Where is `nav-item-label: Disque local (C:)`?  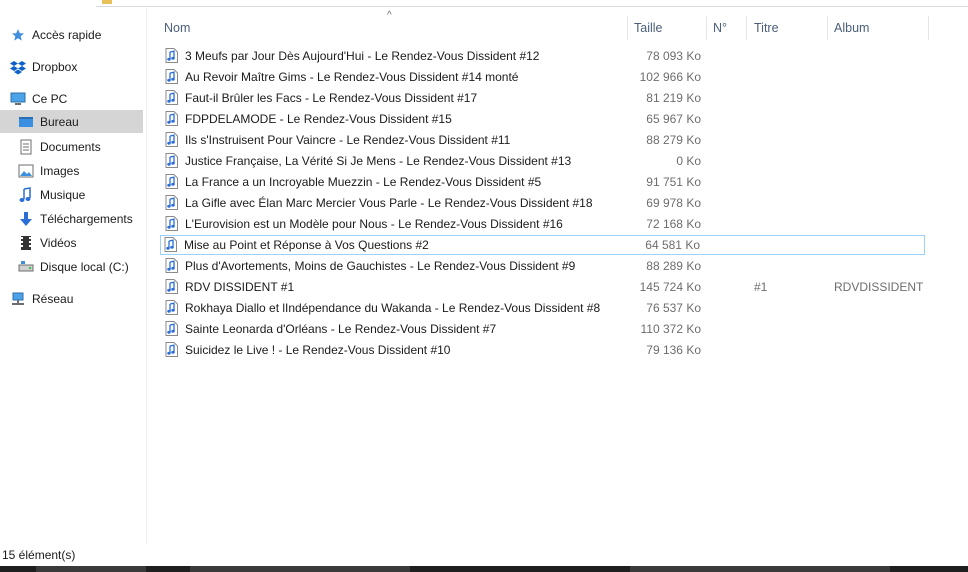 nav-item-label: Disque local (C:) is located at coordinates (84, 266).